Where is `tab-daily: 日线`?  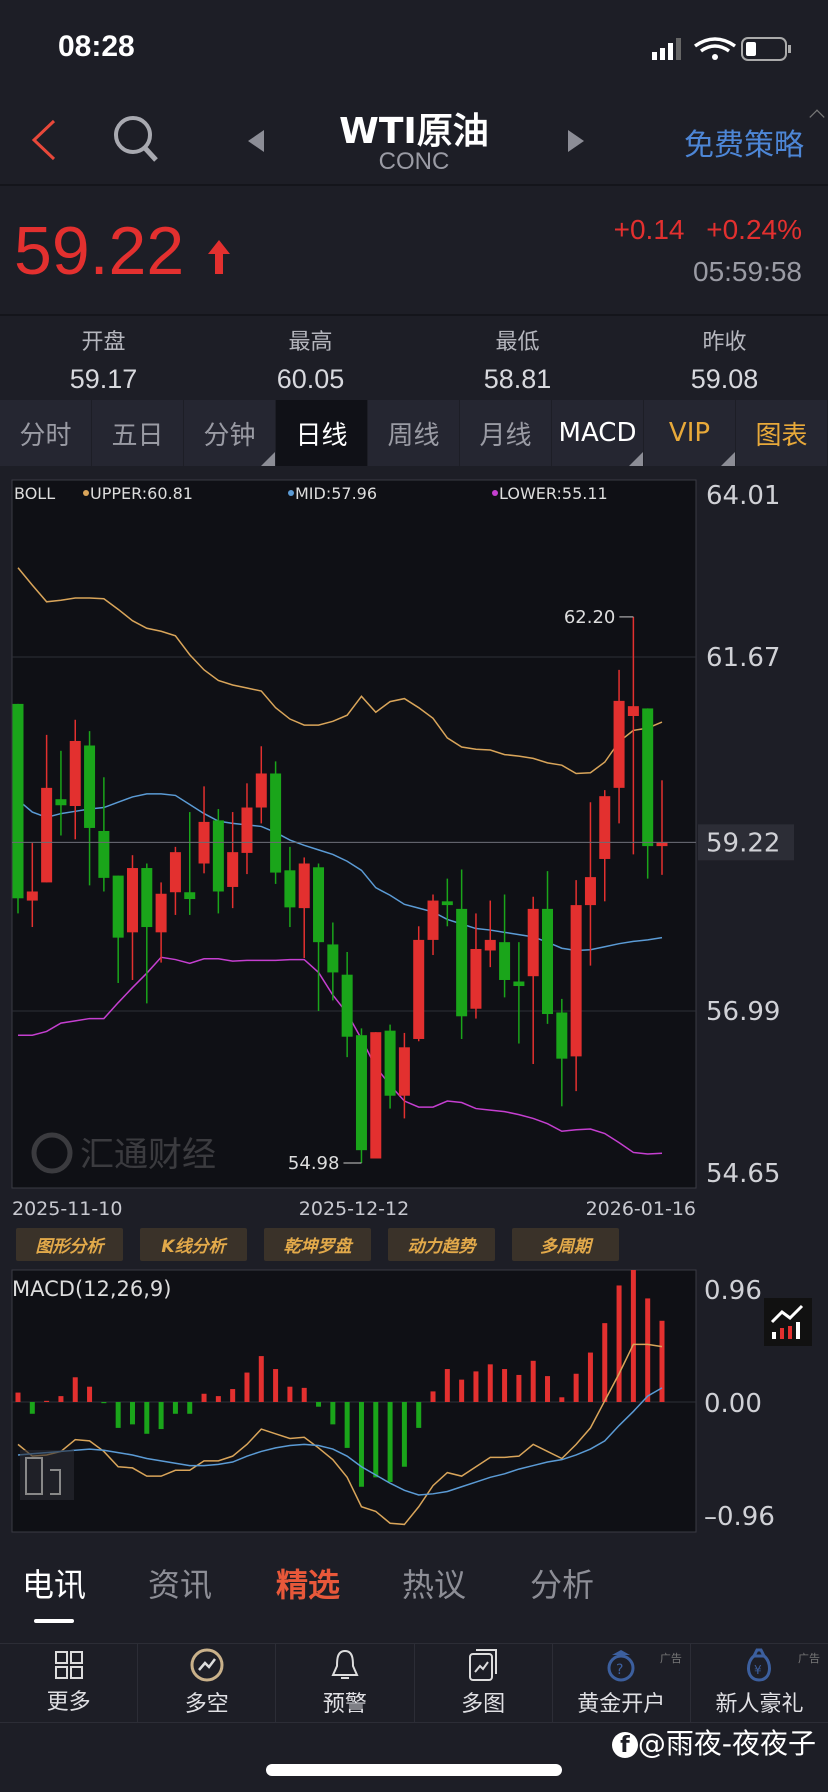 tab-daily: 日线 is located at coordinates (322, 433).